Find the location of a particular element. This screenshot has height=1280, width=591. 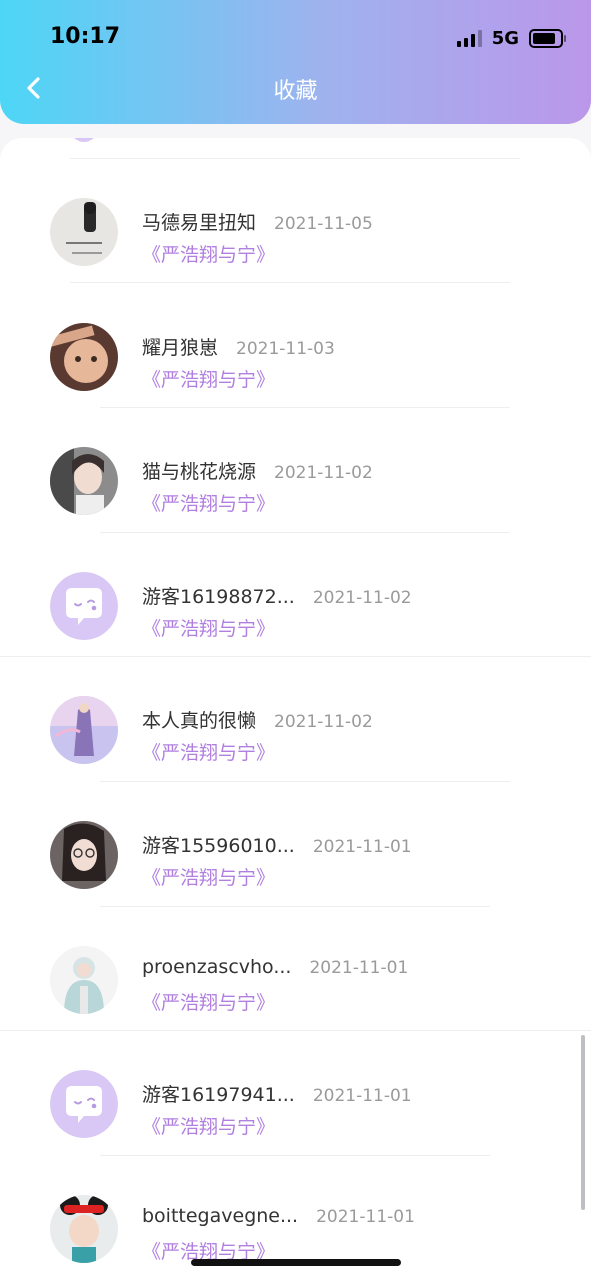

list-item: 耀月狼崽 2021-11-03 《严浩翔与宁》 is located at coordinates (295, 365).